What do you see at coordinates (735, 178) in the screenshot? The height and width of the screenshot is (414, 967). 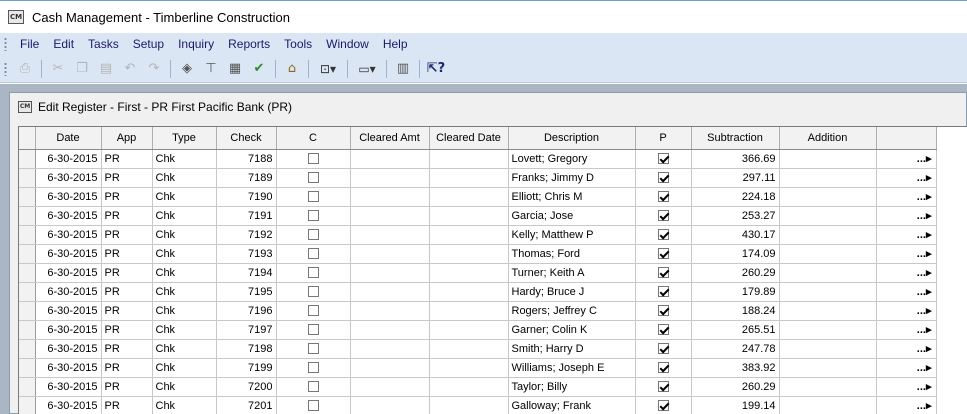 I see `cell-subtraction: 297.11` at bounding box center [735, 178].